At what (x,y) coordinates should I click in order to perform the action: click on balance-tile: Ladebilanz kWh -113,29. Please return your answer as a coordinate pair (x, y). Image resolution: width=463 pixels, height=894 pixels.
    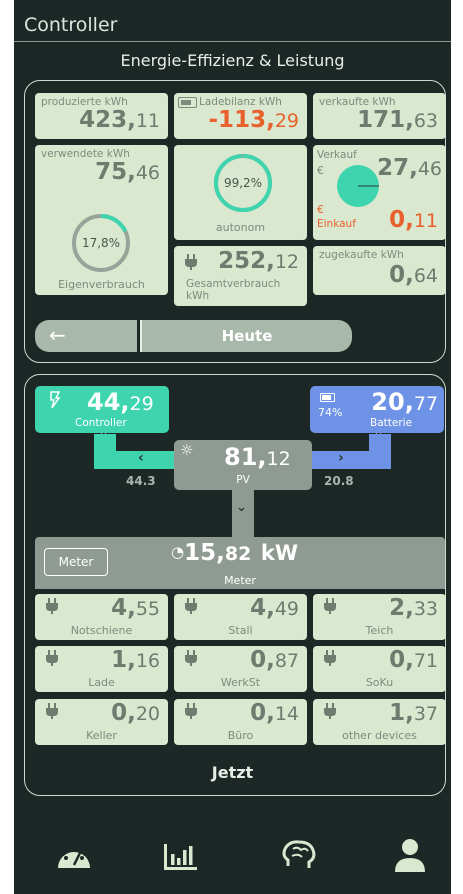
    Looking at the image, I should click on (240, 116).